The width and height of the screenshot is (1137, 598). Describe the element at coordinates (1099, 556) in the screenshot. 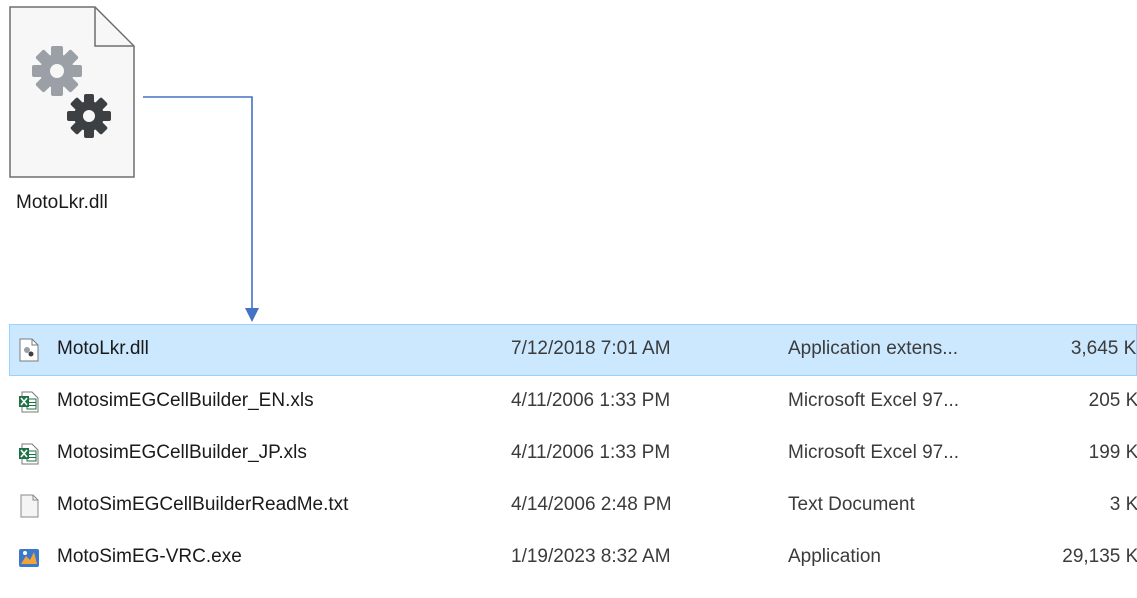

I see `file-size: 29,135 KB` at that location.